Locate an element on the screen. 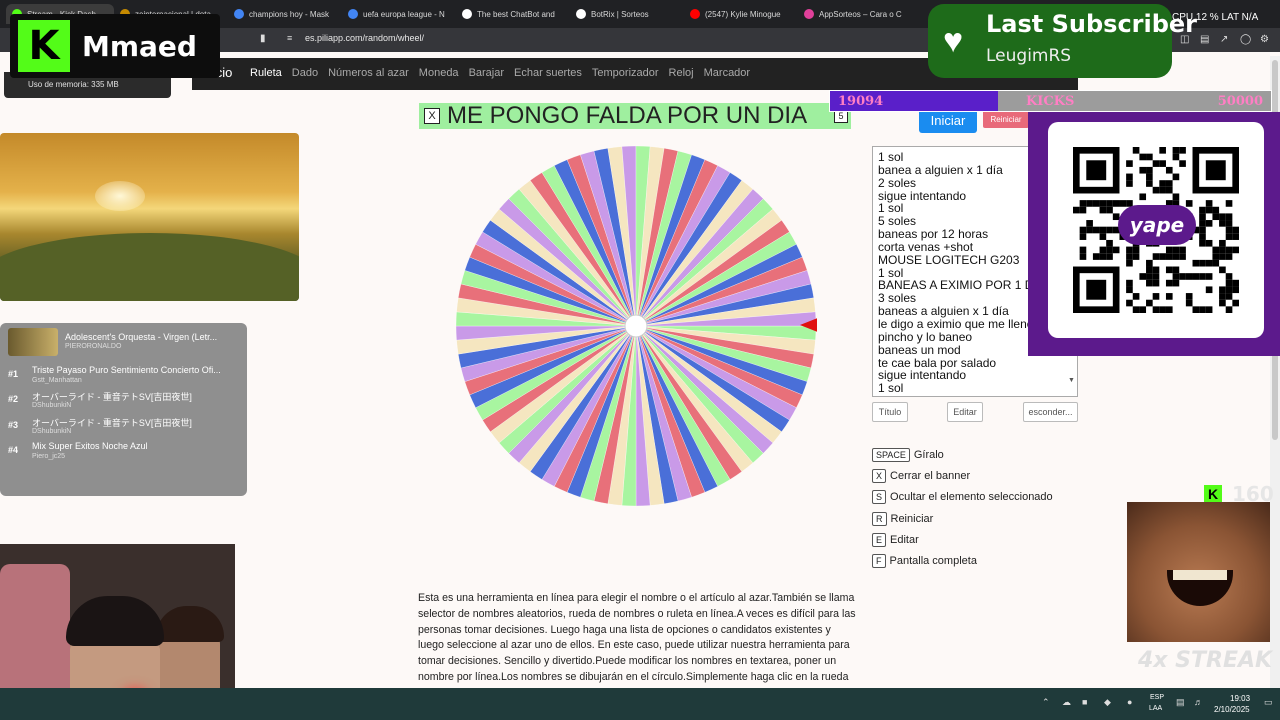 The width and height of the screenshot is (1280, 720). shortcut-label: Reiniciar is located at coordinates (912, 519).